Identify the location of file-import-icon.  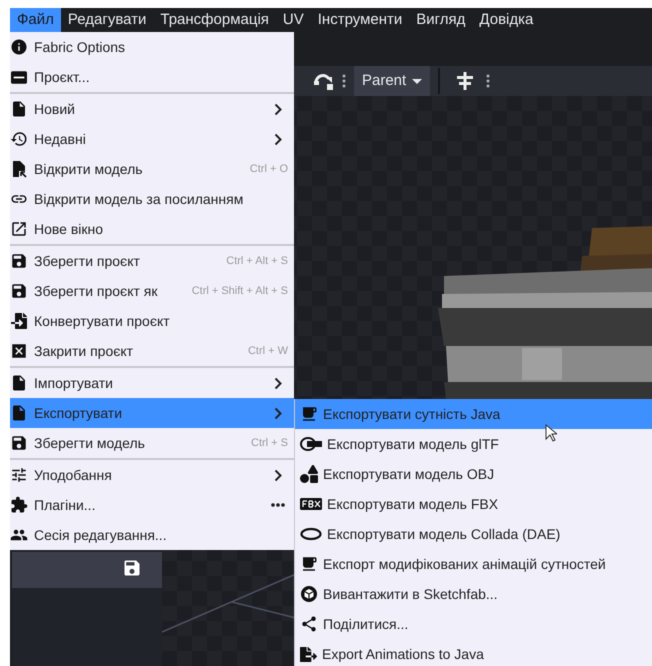
(19, 321).